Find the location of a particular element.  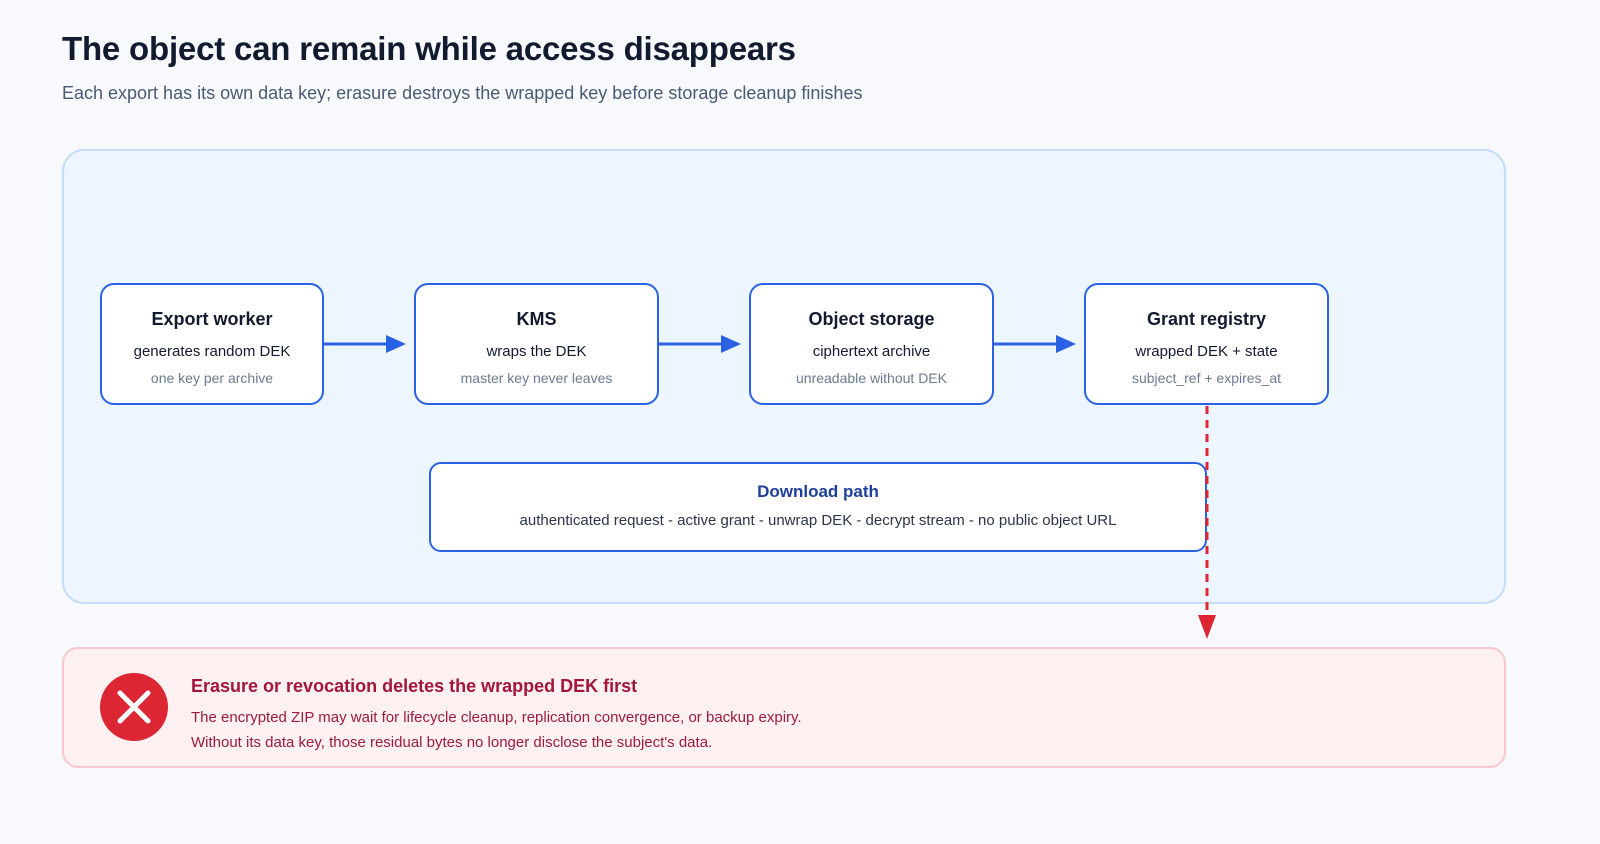

node-title: KMS is located at coordinates (536, 319).